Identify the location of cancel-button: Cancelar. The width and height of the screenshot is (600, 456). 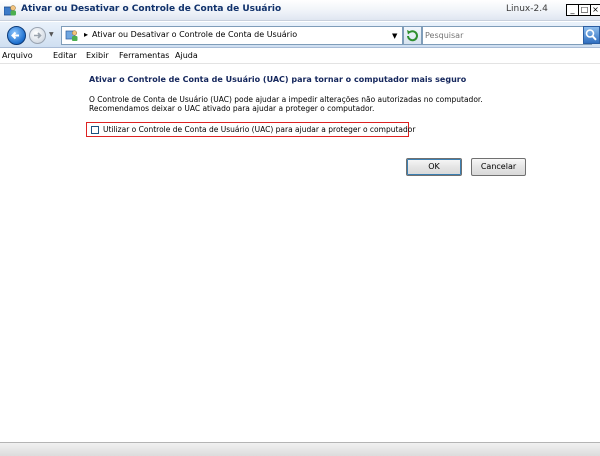
(498, 167).